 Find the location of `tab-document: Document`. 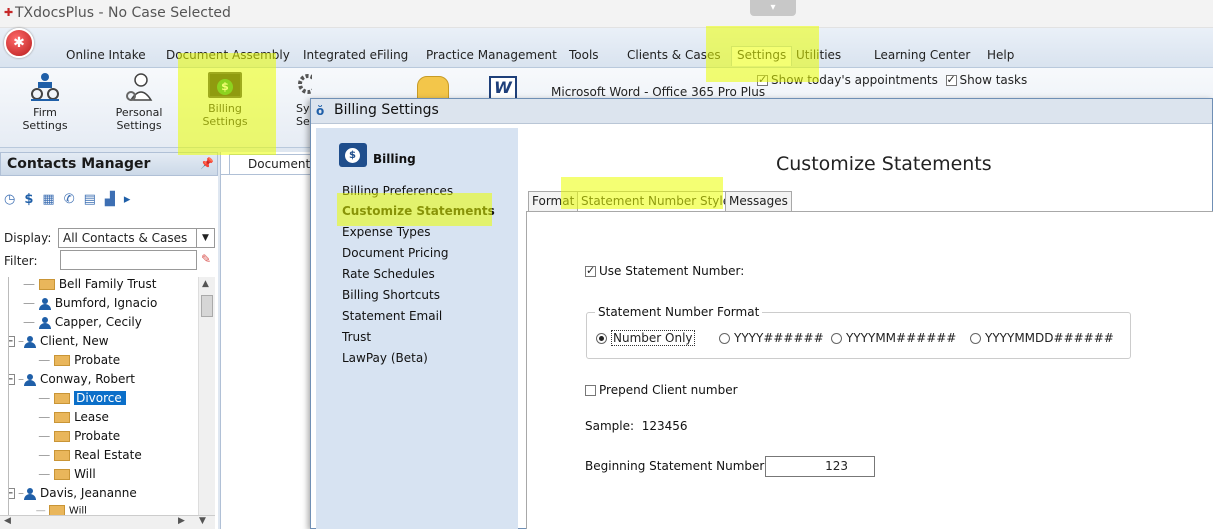

tab-document: Document is located at coordinates (274, 164).